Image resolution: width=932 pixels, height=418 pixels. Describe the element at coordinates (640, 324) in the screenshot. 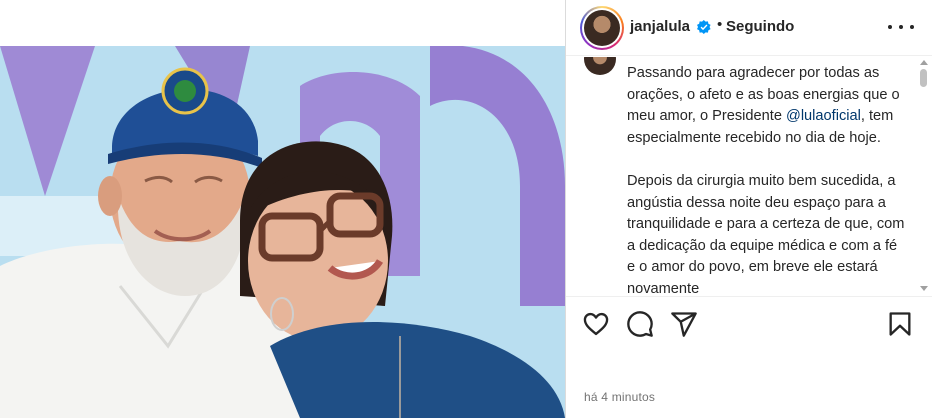

I see `comment-icon` at that location.